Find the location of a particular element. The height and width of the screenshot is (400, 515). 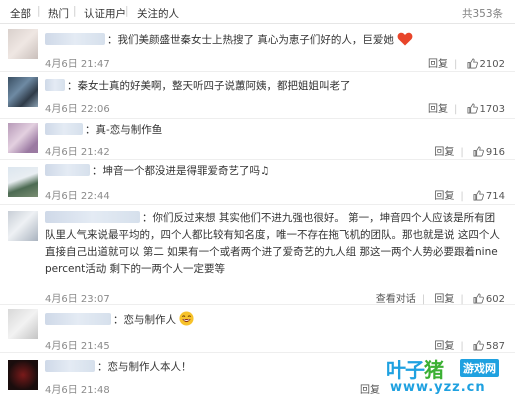

comment-actions: 回复 | 916 is located at coordinates (466, 150).